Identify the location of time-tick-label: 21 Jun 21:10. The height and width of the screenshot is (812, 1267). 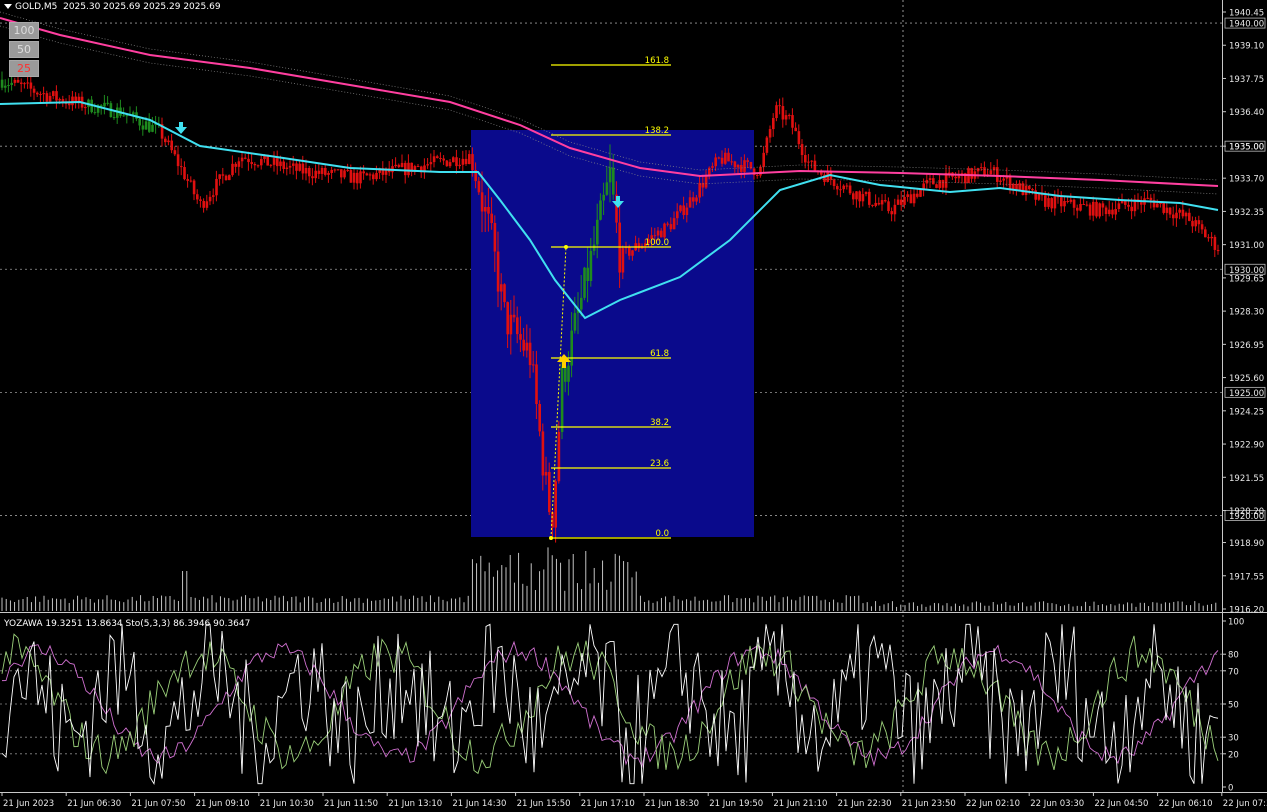
(800, 804).